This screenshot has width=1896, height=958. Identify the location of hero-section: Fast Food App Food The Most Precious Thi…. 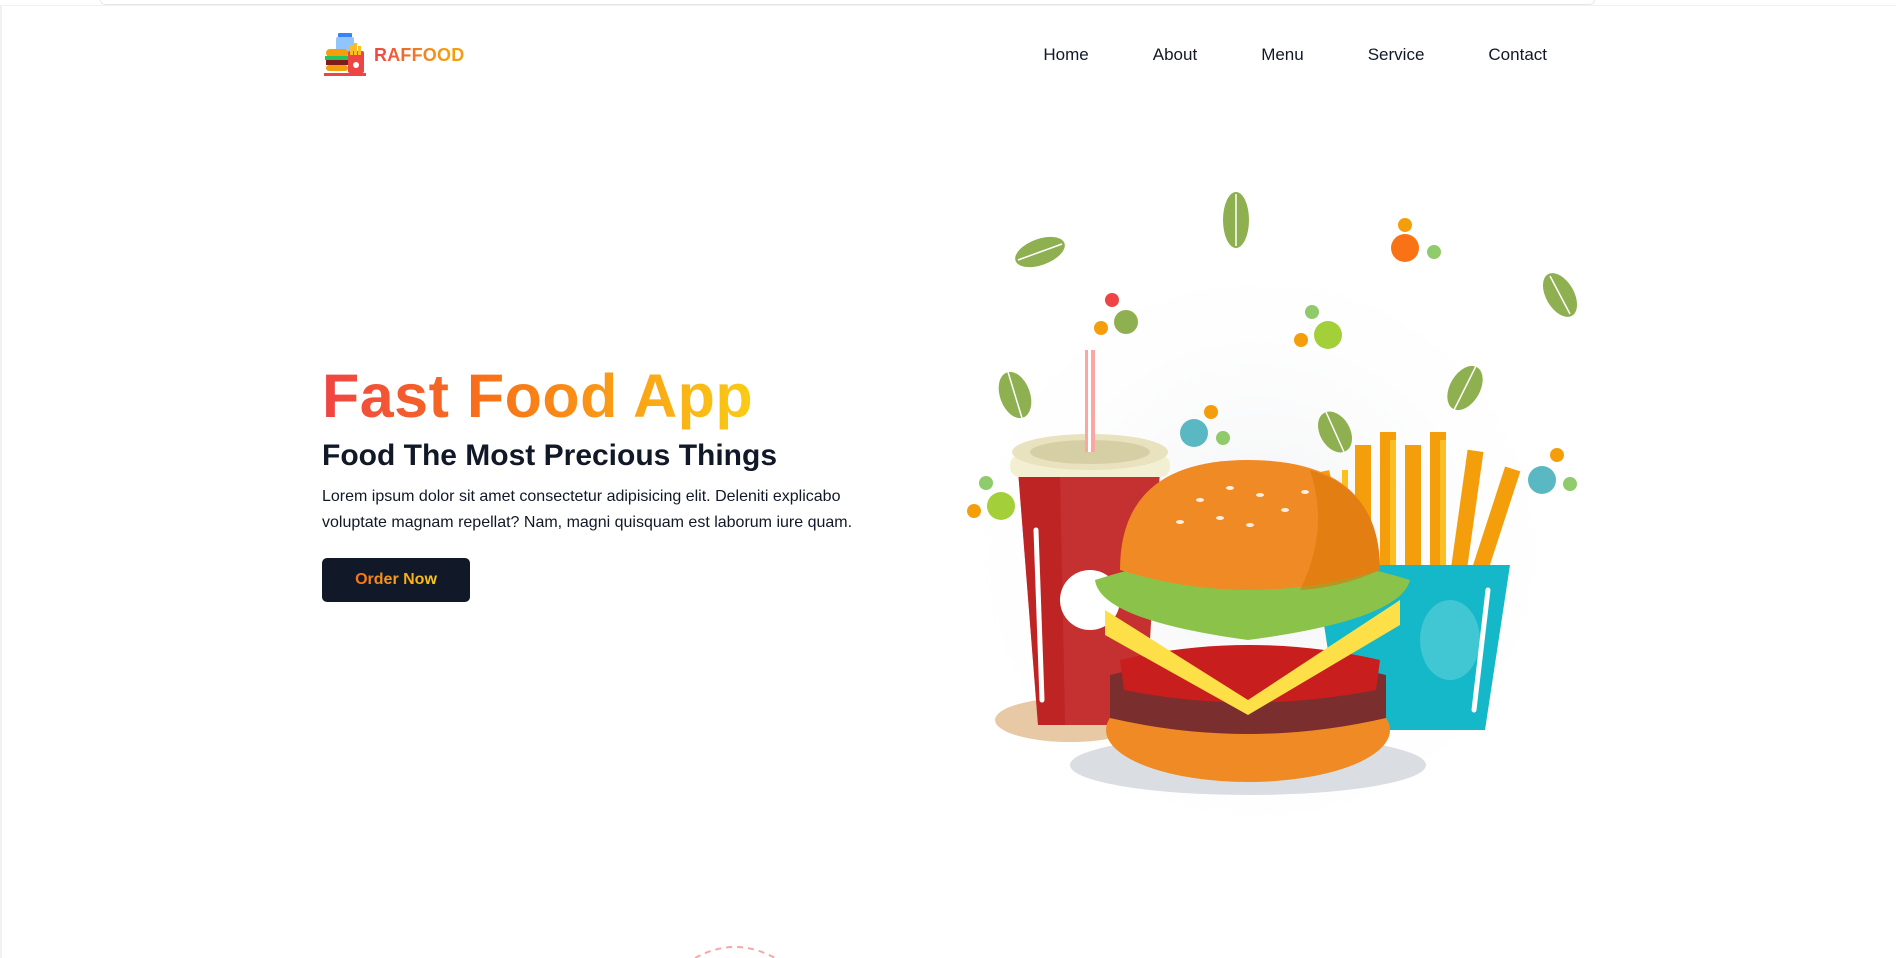
(622, 481).